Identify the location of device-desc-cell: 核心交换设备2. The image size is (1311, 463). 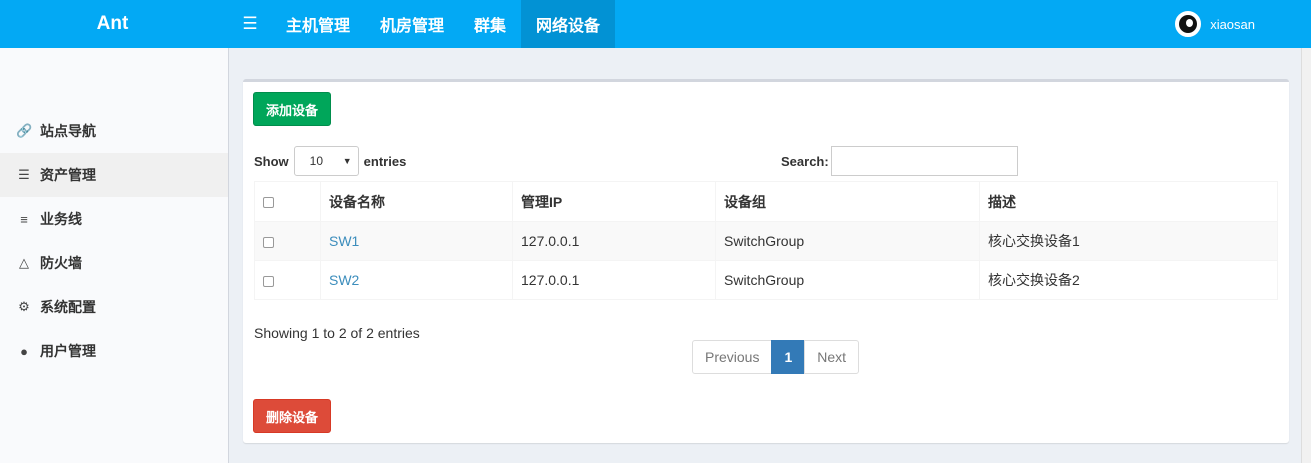
(1128, 280).